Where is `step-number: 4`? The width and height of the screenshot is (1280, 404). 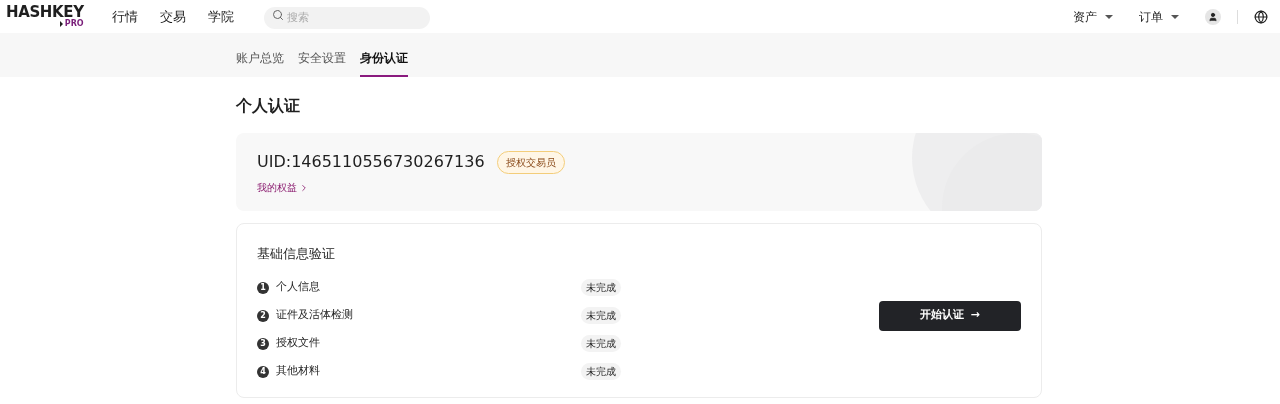 step-number: 4 is located at coordinates (263, 371).